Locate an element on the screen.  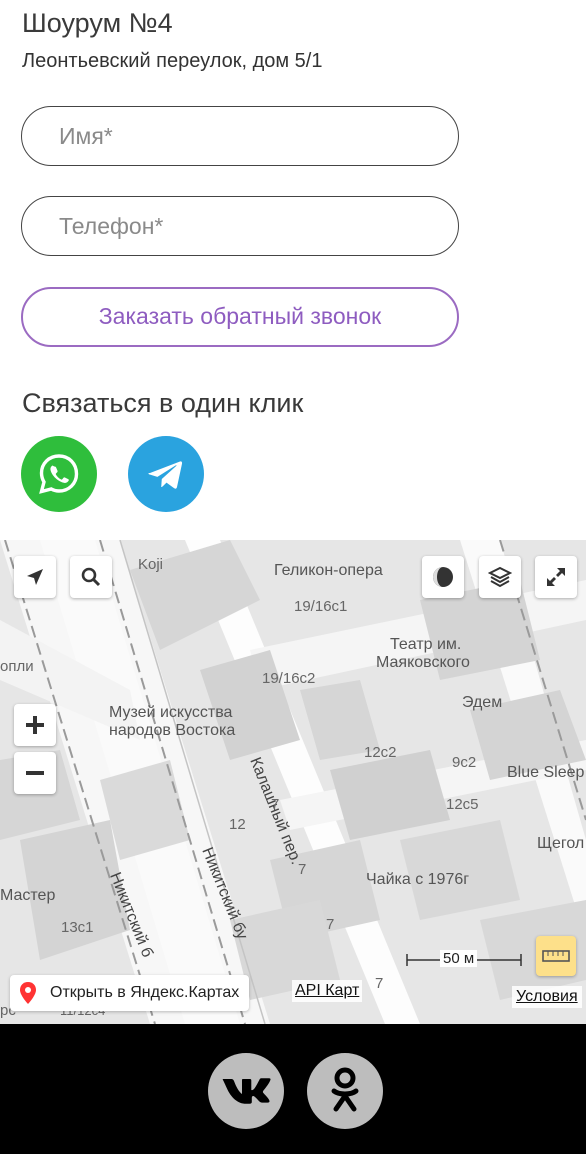
map-label-muzey-line2: народов Востока is located at coordinates (172, 730).